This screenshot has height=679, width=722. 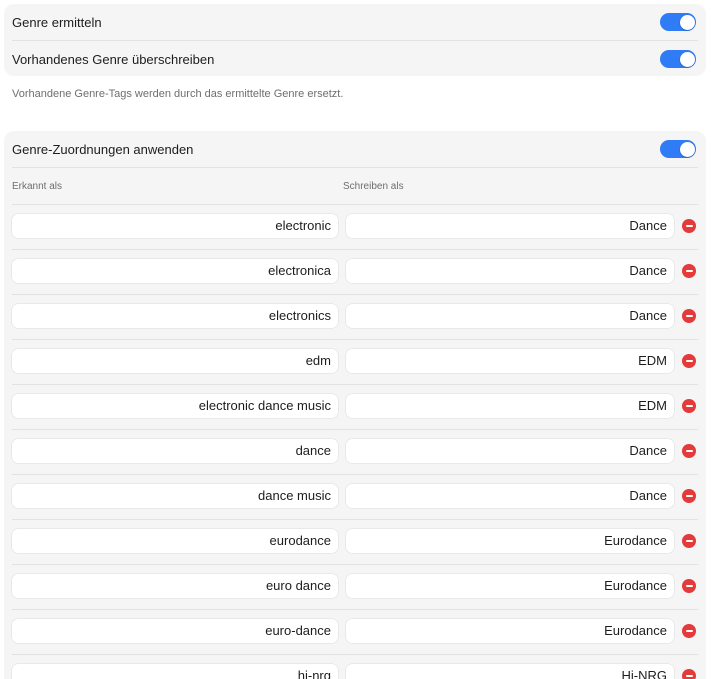 I want to click on apply-mappings-label: Genre-Zuordnungen anwenden, so click(x=103, y=149).